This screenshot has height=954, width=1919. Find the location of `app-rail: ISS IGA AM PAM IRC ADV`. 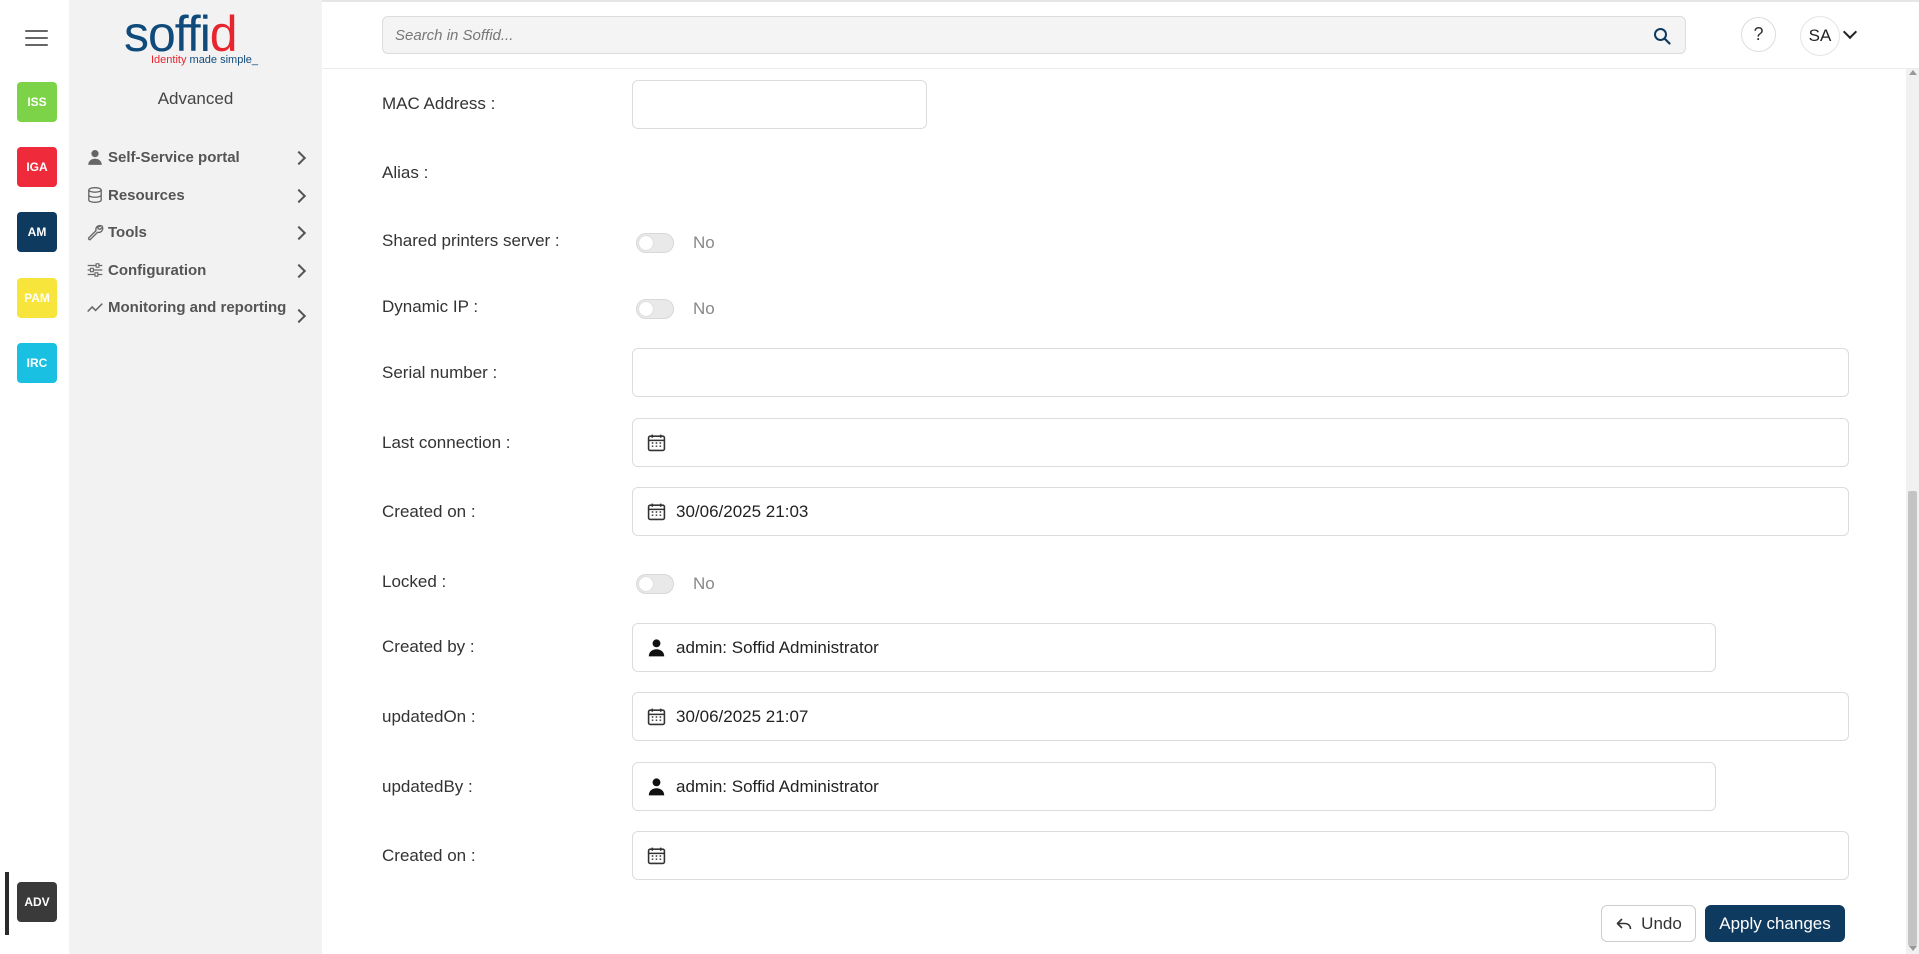

app-rail: ISS IGA AM PAM IRC ADV is located at coordinates (34, 477).